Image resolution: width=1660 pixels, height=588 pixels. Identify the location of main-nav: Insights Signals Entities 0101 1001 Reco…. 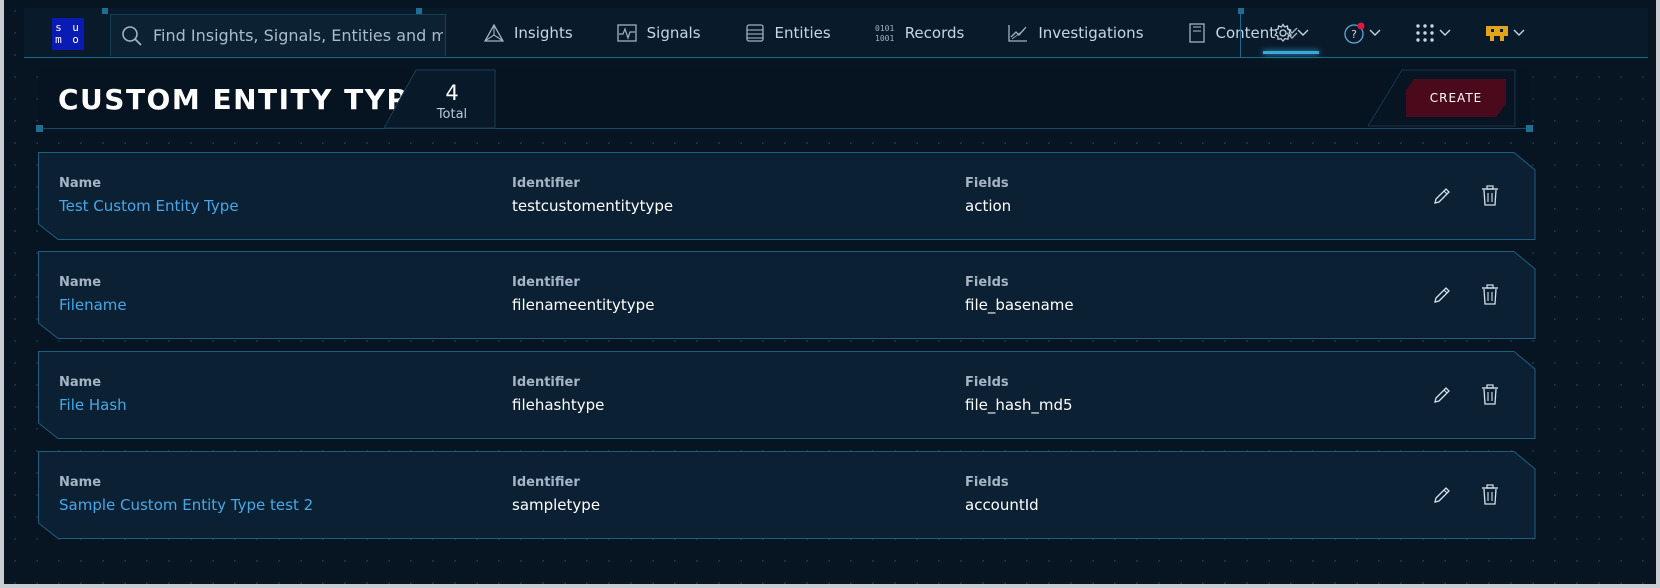
(918, 33).